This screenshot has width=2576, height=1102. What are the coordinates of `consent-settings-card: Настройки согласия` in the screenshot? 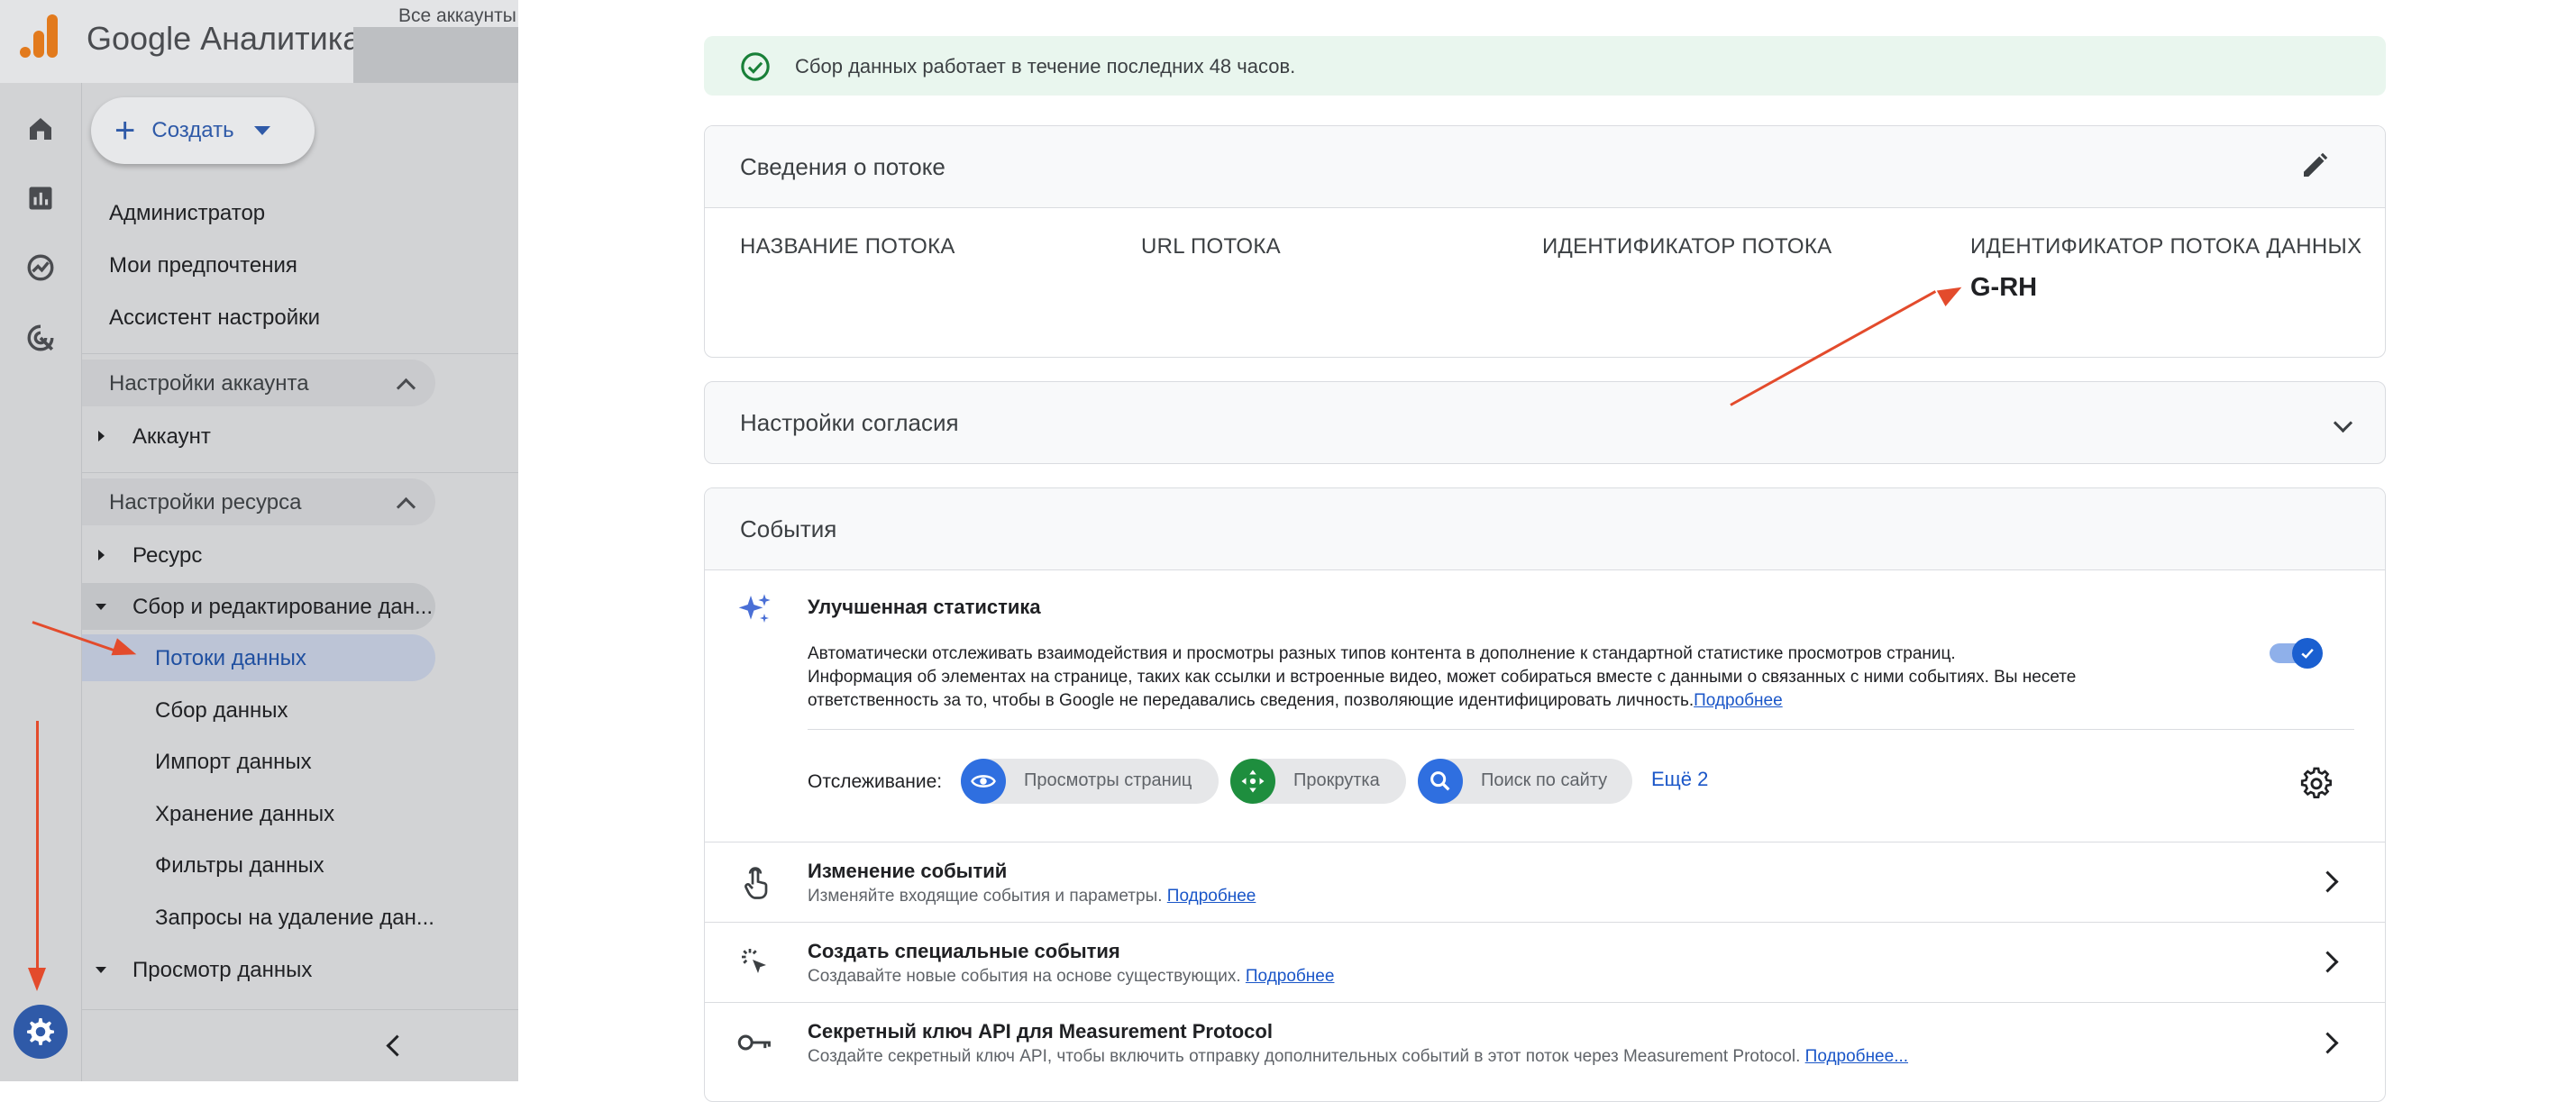 It's located at (1545, 422).